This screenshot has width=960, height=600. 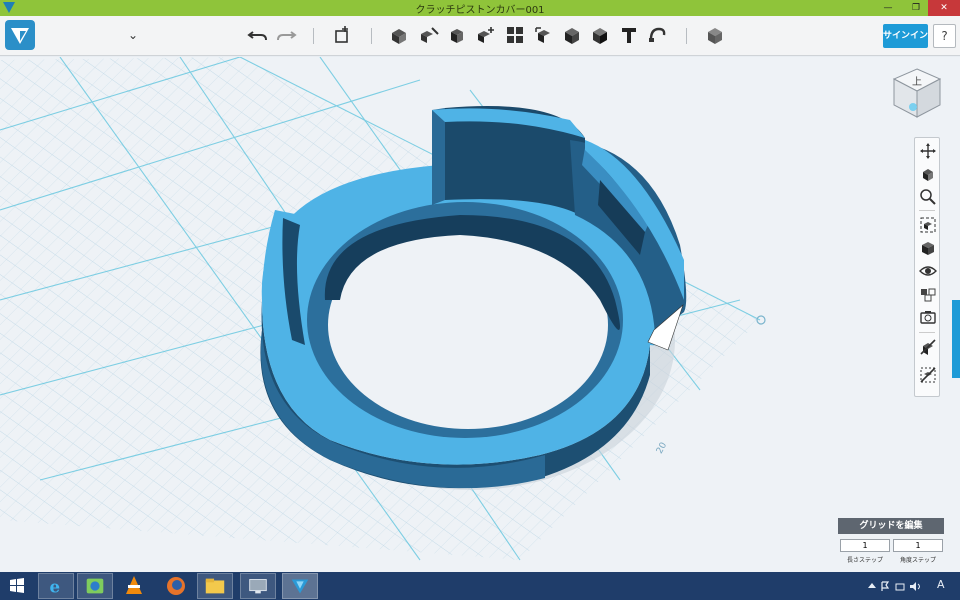 What do you see at coordinates (905, 36) in the screenshot?
I see `signin-button: サインイン` at bounding box center [905, 36].